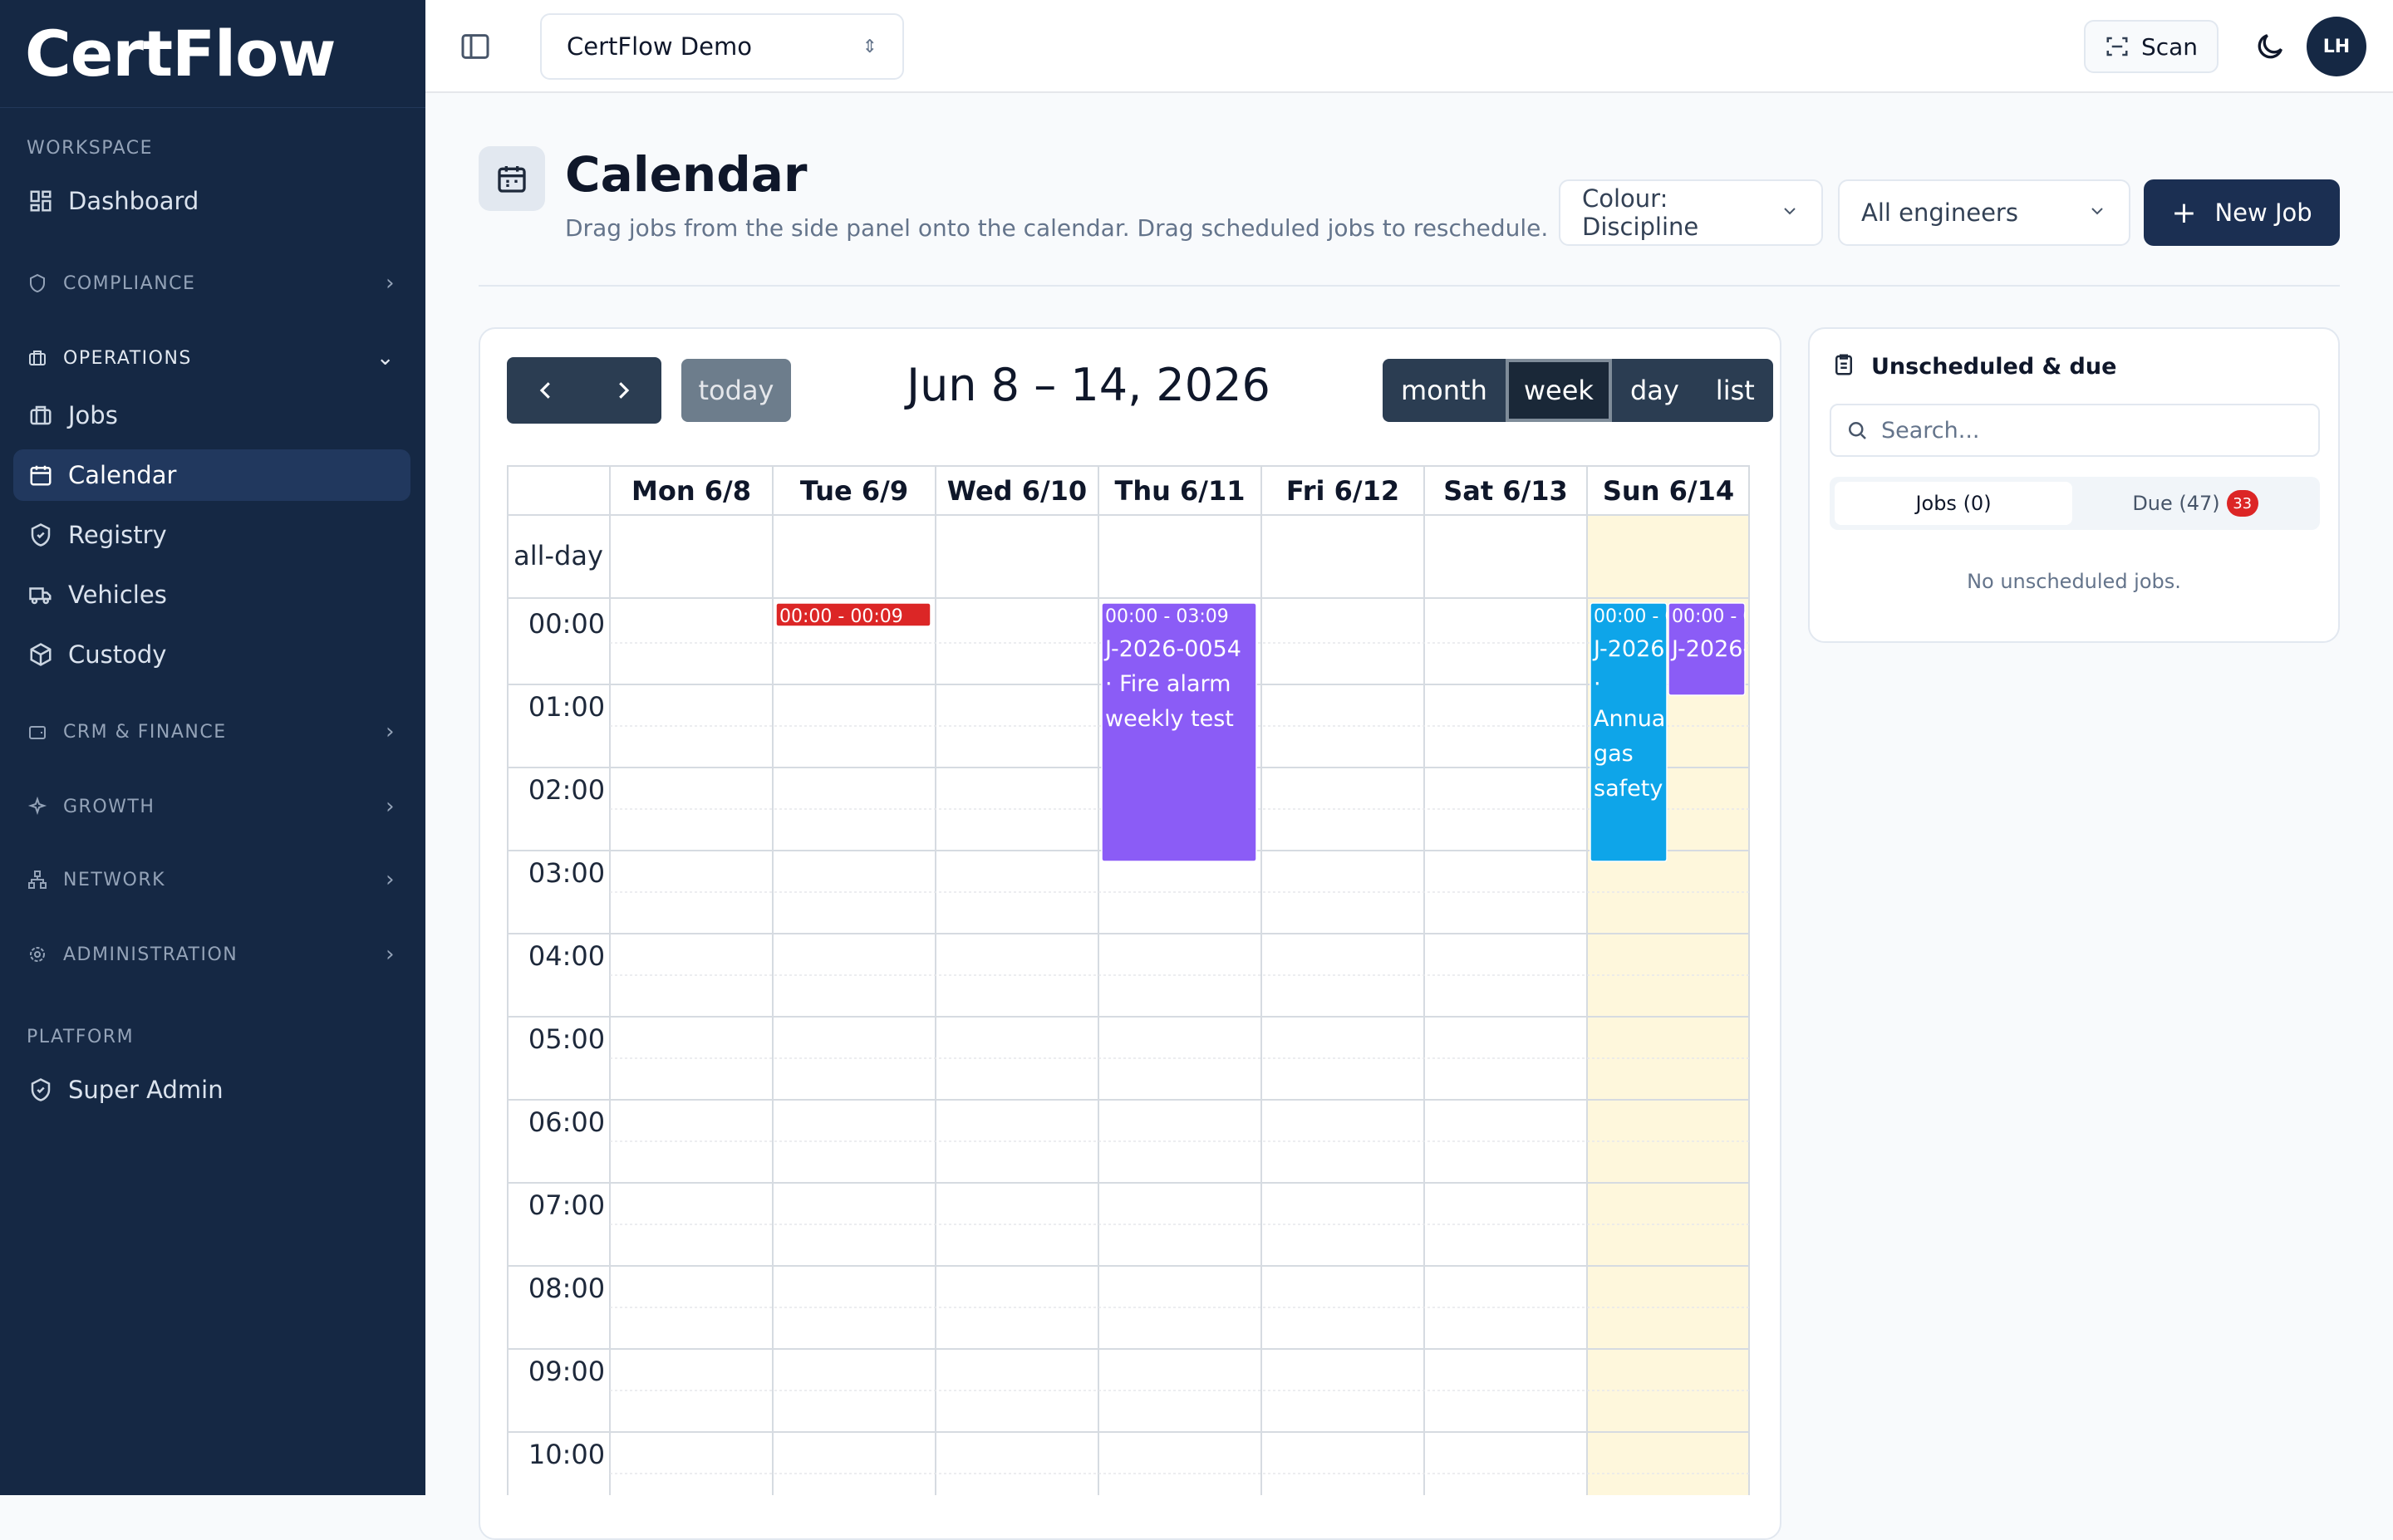  I want to click on prev-week-button, so click(545, 390).